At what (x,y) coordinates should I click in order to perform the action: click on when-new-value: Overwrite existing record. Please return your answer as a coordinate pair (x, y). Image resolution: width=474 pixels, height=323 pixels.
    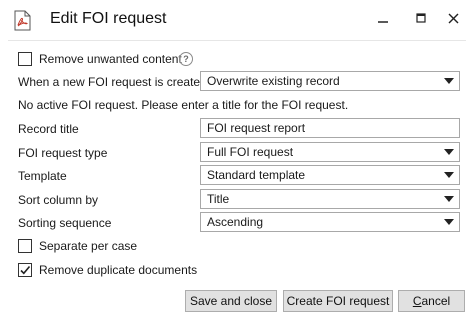
    Looking at the image, I should click on (273, 81).